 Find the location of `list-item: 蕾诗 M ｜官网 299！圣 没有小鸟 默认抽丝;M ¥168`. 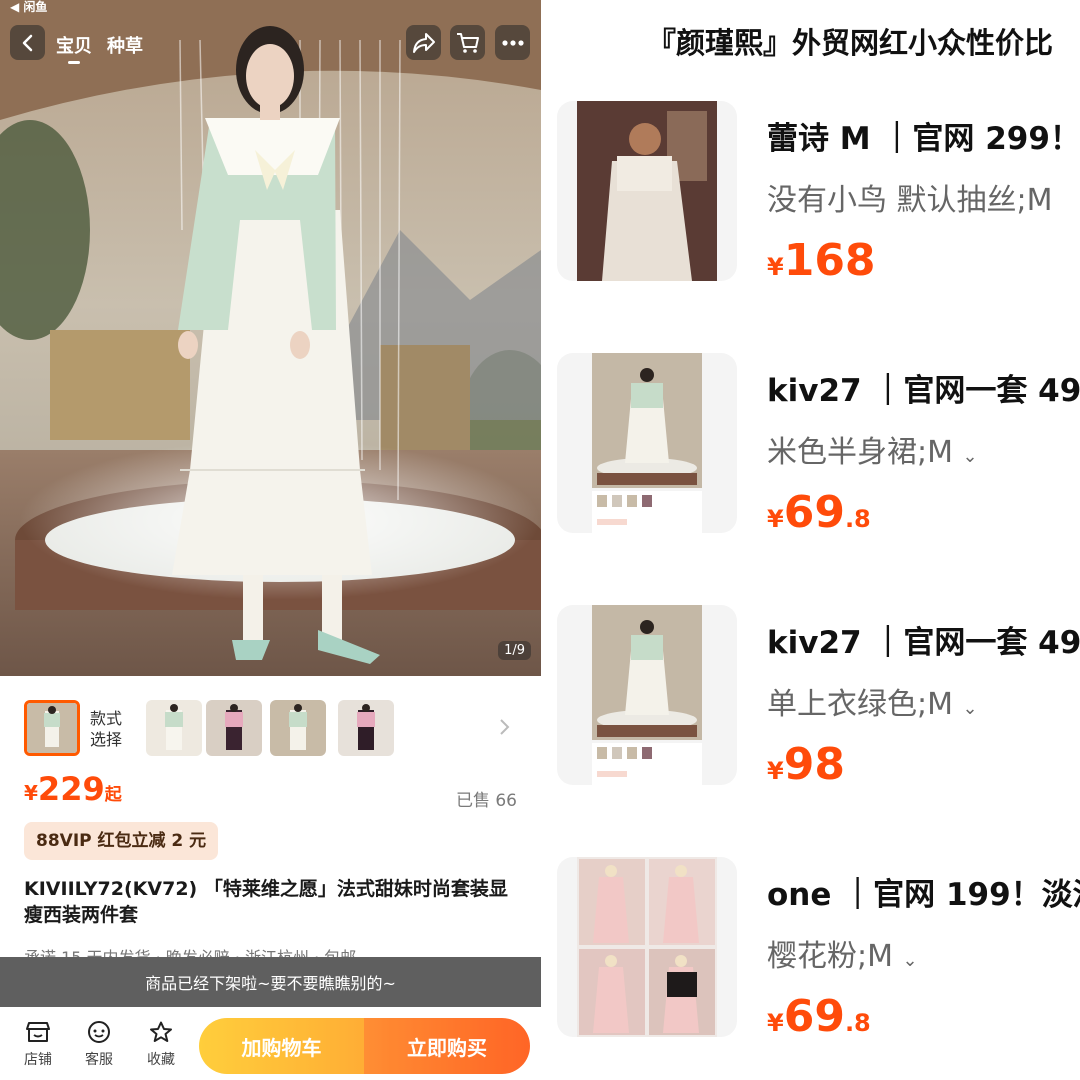

list-item: 蕾诗 M ｜官网 299！圣 没有小鸟 默认抽丝;M ¥168 is located at coordinates (818, 201).